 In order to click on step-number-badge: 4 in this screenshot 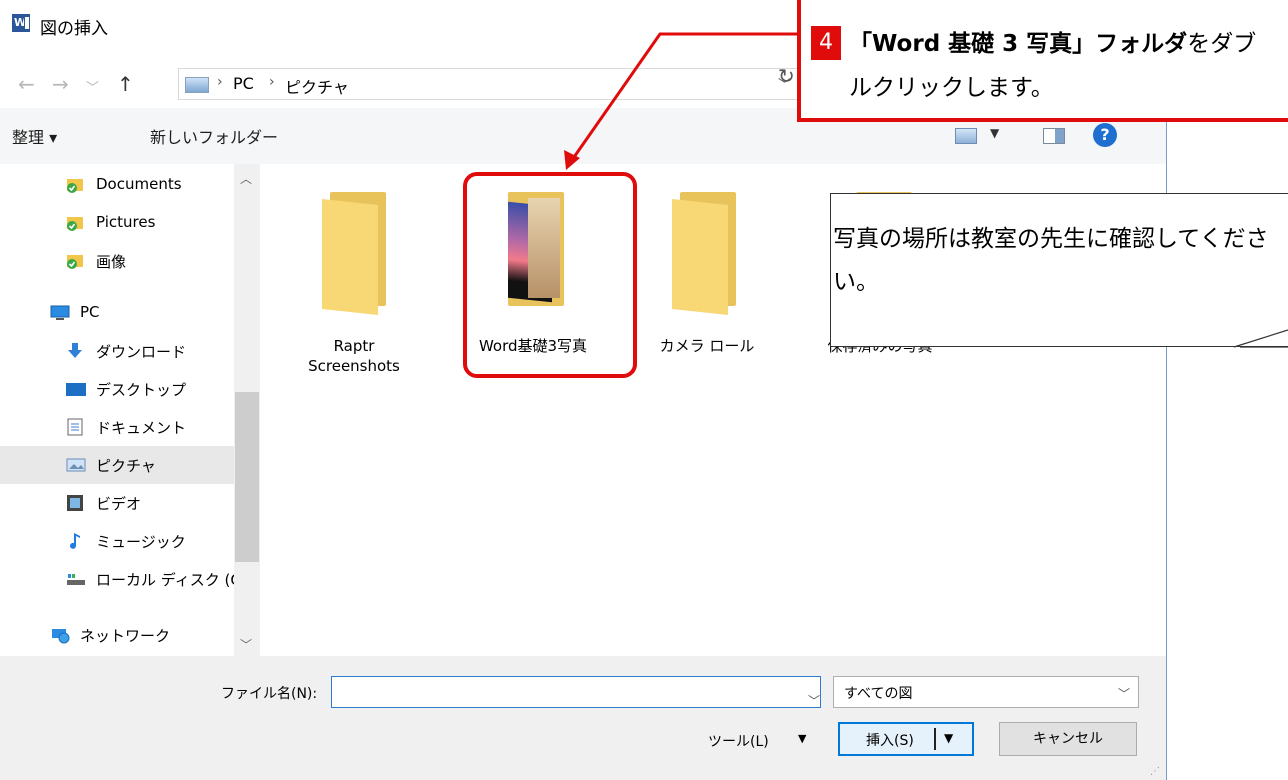, I will do `click(826, 43)`.